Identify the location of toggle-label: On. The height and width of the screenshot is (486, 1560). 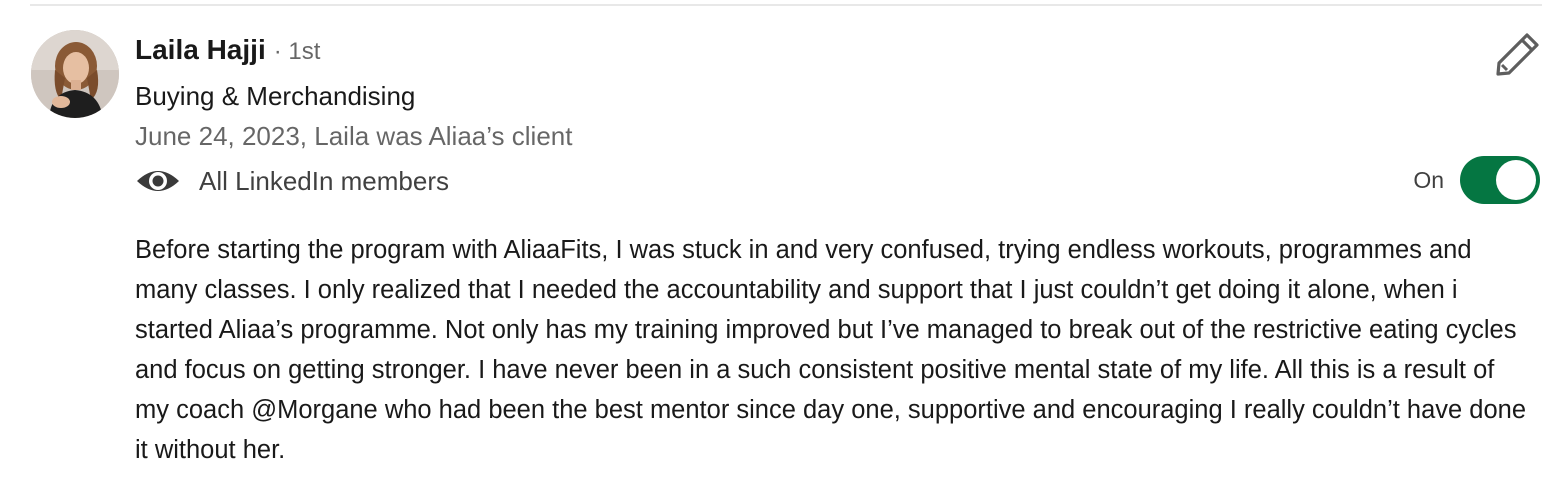
(1428, 179).